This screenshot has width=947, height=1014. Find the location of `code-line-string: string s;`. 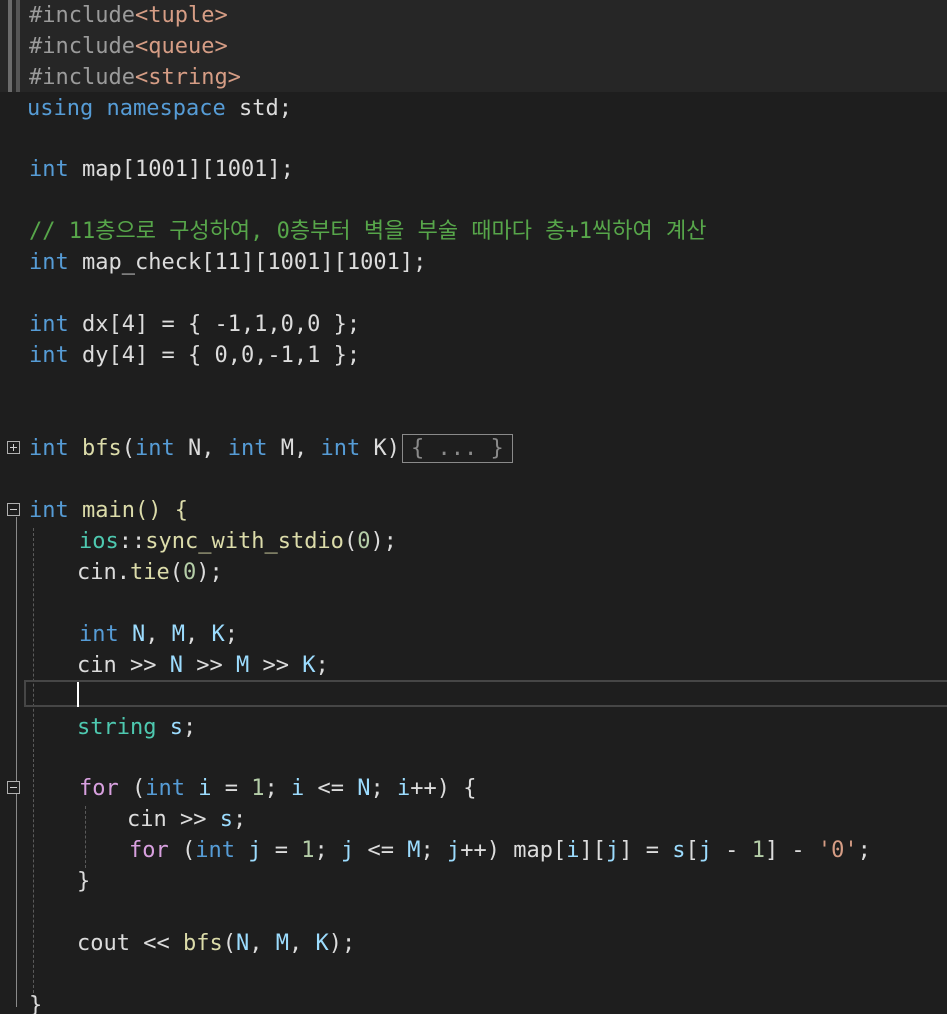

code-line-string: string s; is located at coordinates (98, 727).